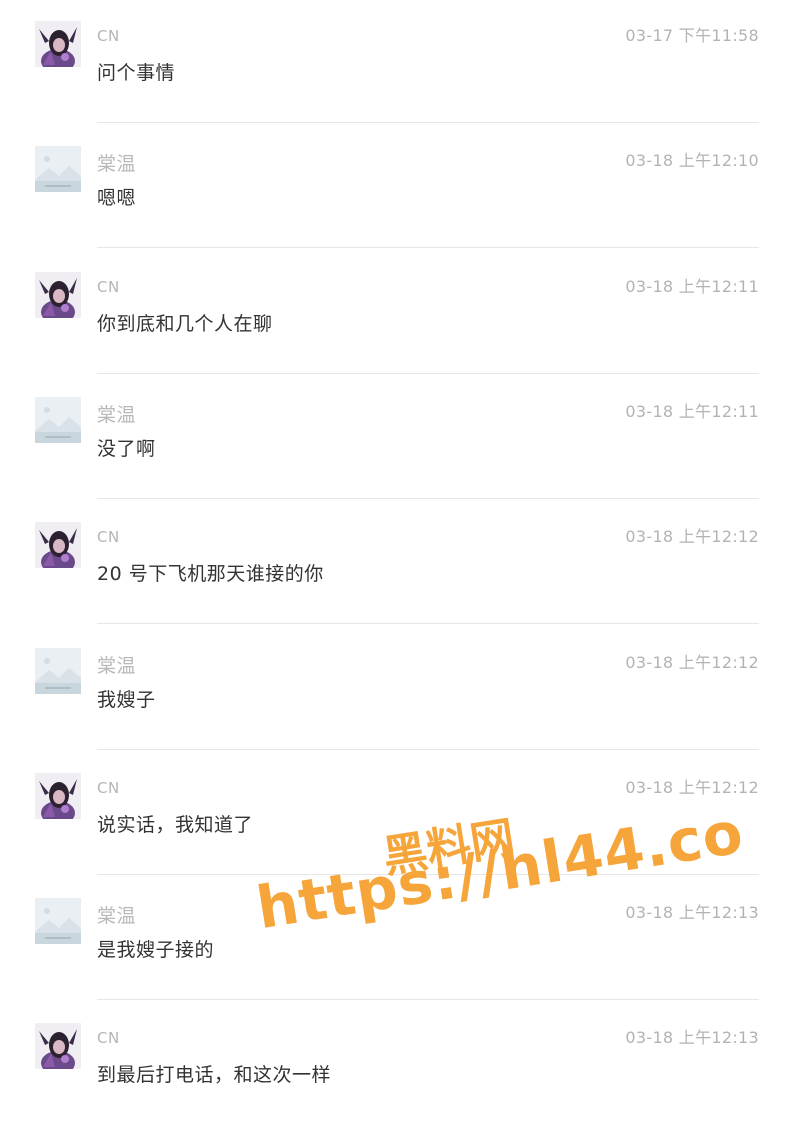 Image resolution: width=800 pixels, height=1127 pixels. I want to click on message-item: 棠温 03-18 上午12:13 是我嫂子接的, so click(400, 939).